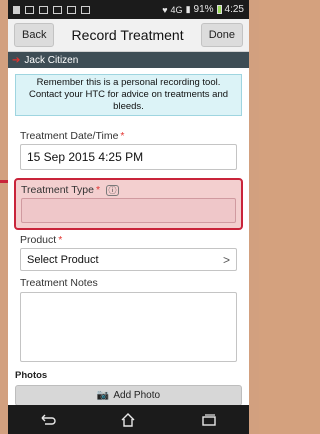  Describe the element at coordinates (128, 240) in the screenshot. I see `product-label: Product *` at that location.